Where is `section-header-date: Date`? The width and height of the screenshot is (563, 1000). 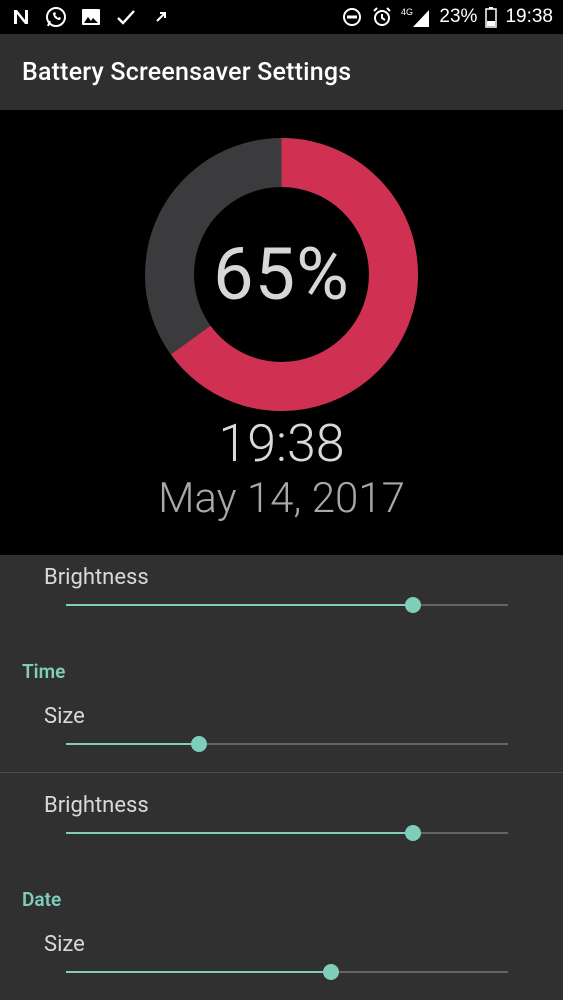
section-header-date: Date is located at coordinates (42, 899).